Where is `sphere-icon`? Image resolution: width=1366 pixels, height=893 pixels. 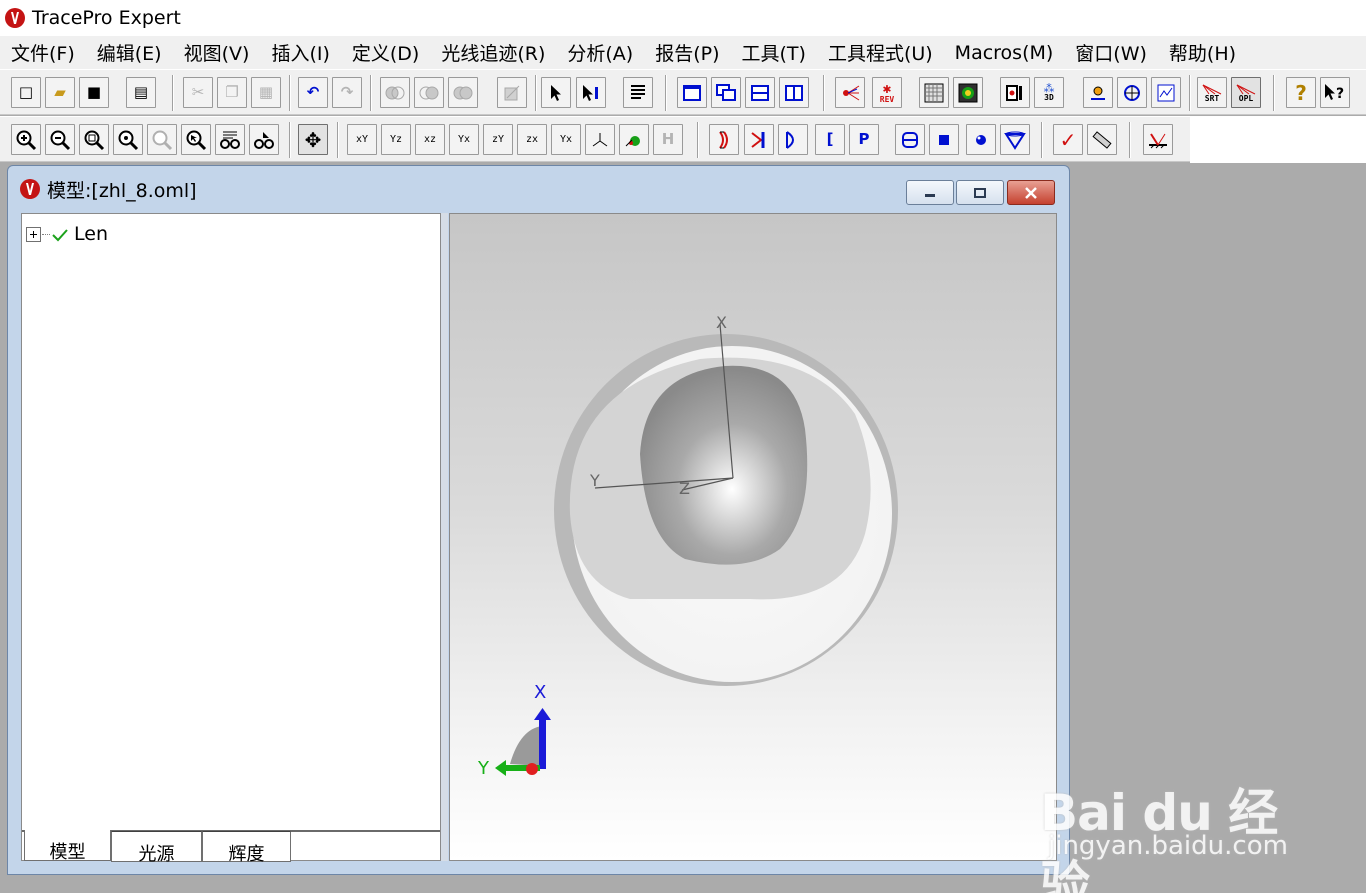 sphere-icon is located at coordinates (981, 139).